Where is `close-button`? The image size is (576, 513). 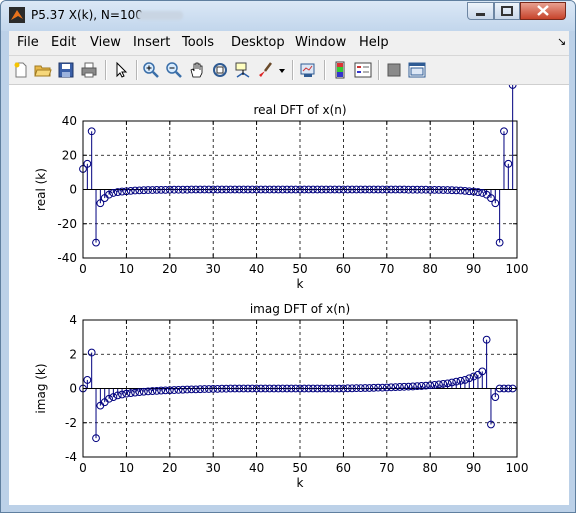 close-button is located at coordinates (543, 11).